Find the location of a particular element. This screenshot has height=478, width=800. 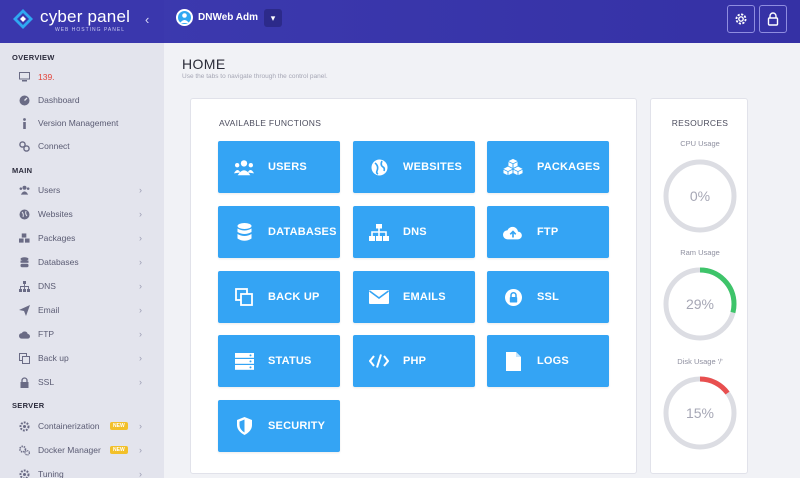

sidebar-item-label: Back up is located at coordinates (53, 358).